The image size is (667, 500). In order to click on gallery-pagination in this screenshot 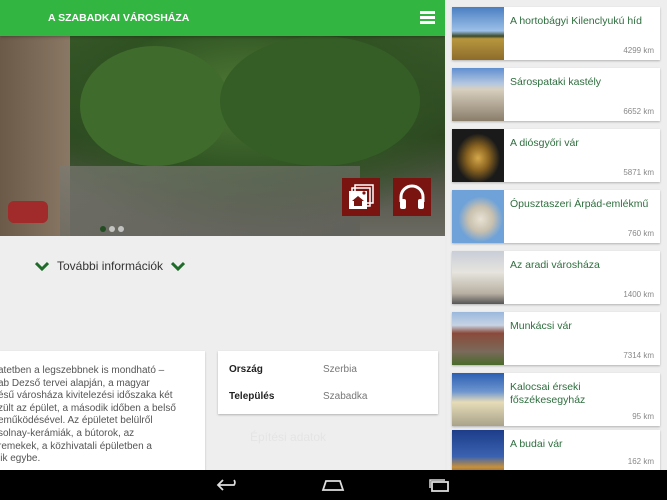, I will do `click(112, 229)`.